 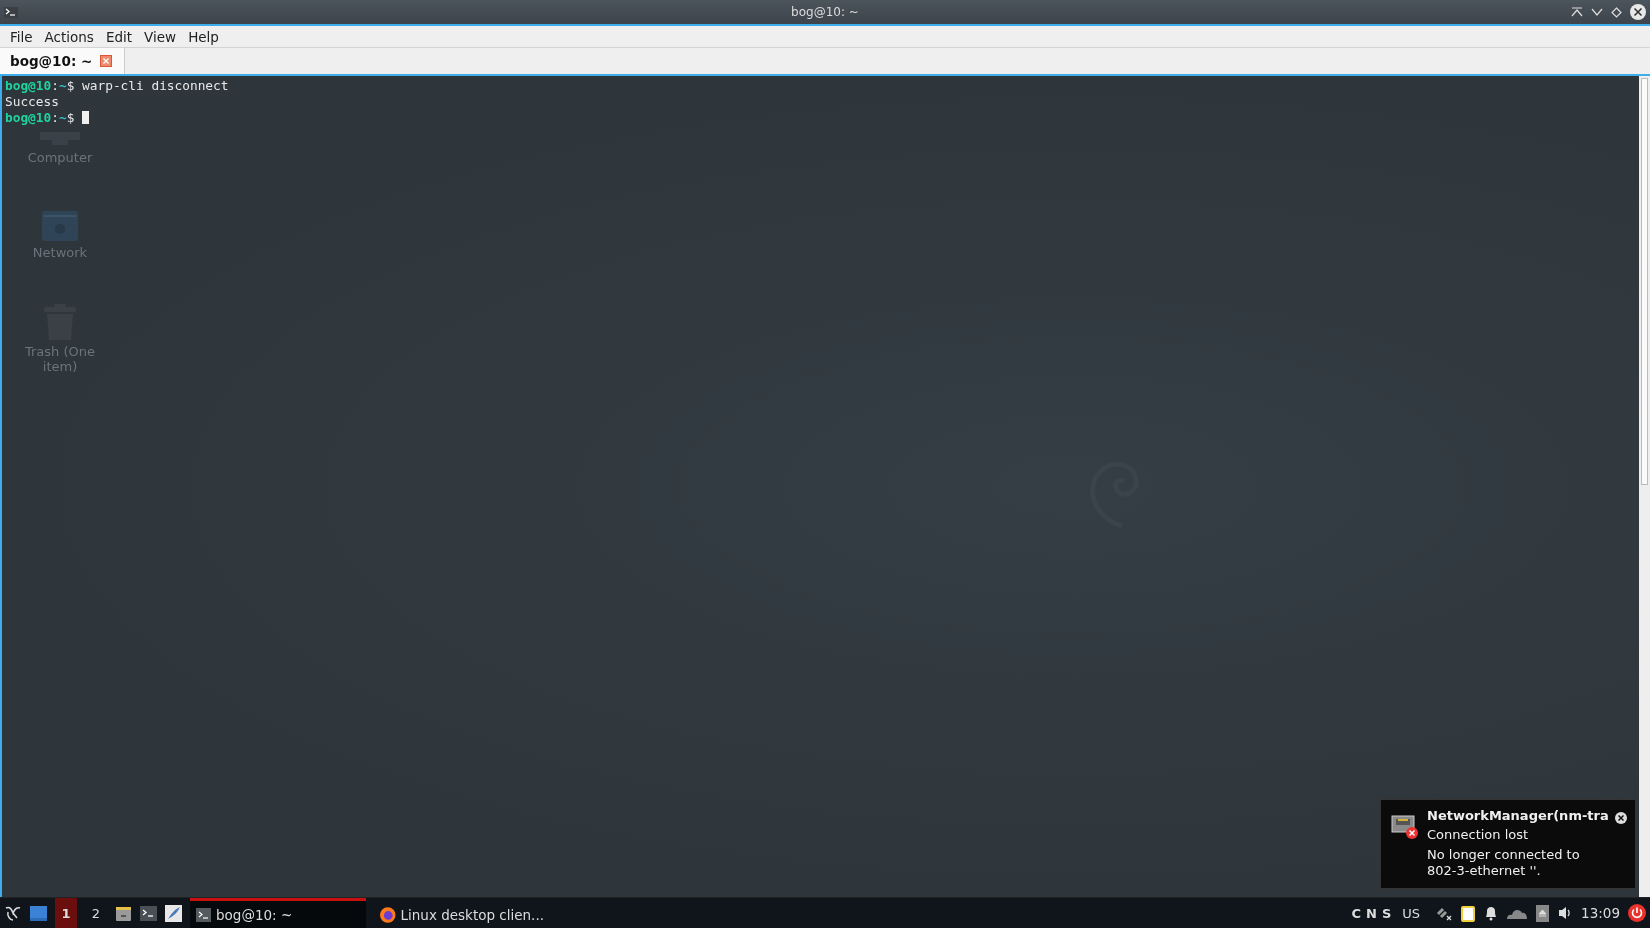 I want to click on terminal-line: bog@10:~$, so click(x=117, y=117).